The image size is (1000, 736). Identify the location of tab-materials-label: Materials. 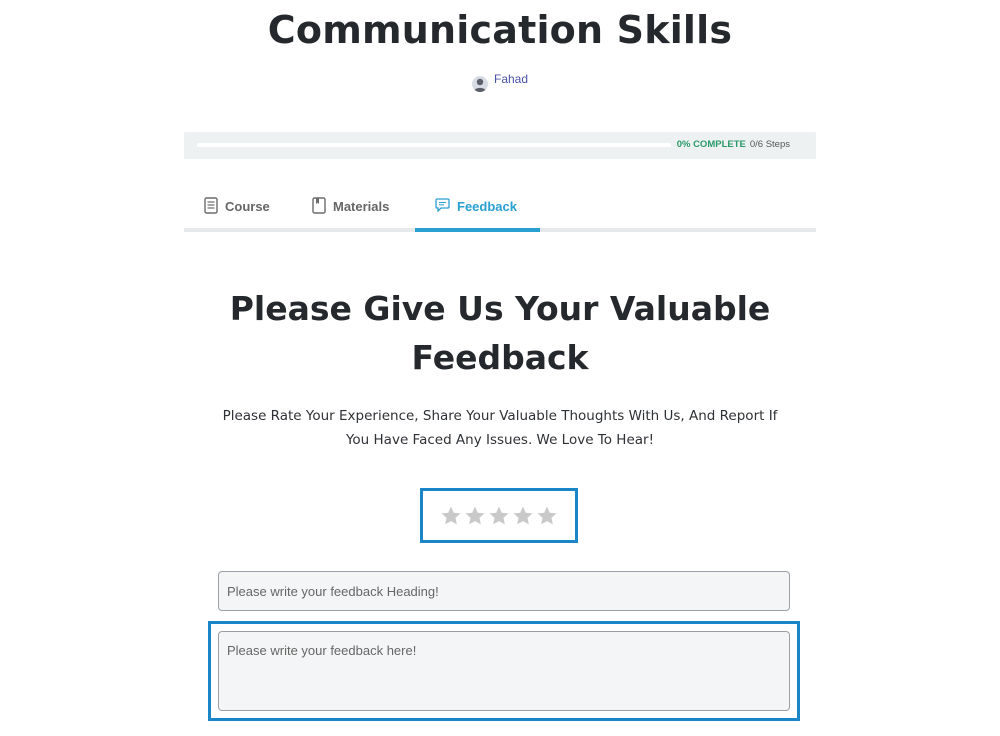
(361, 206).